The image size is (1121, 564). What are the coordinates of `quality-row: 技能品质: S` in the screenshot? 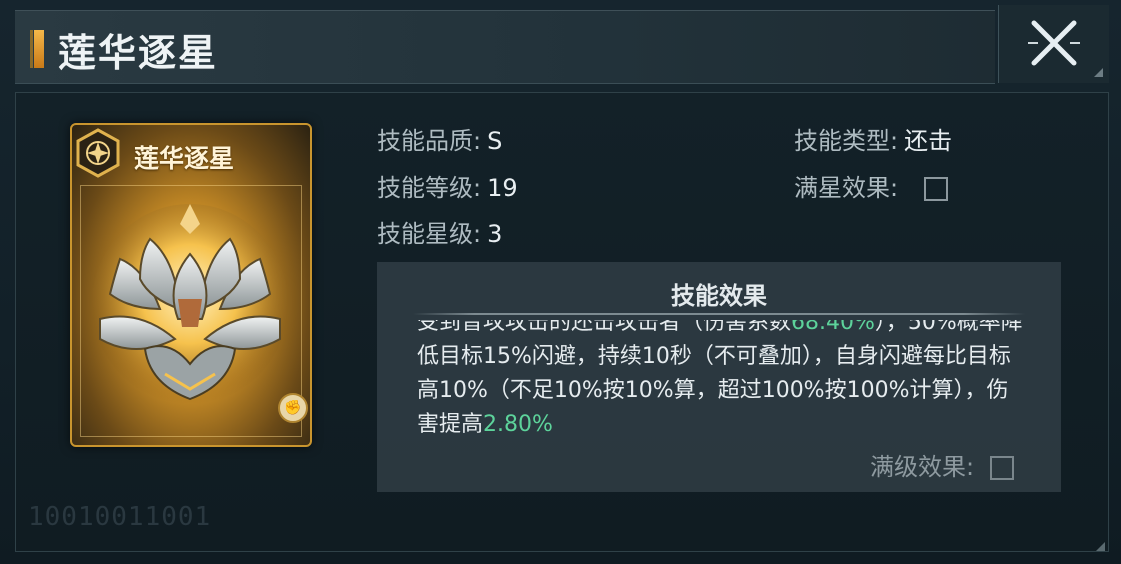 It's located at (439, 138).